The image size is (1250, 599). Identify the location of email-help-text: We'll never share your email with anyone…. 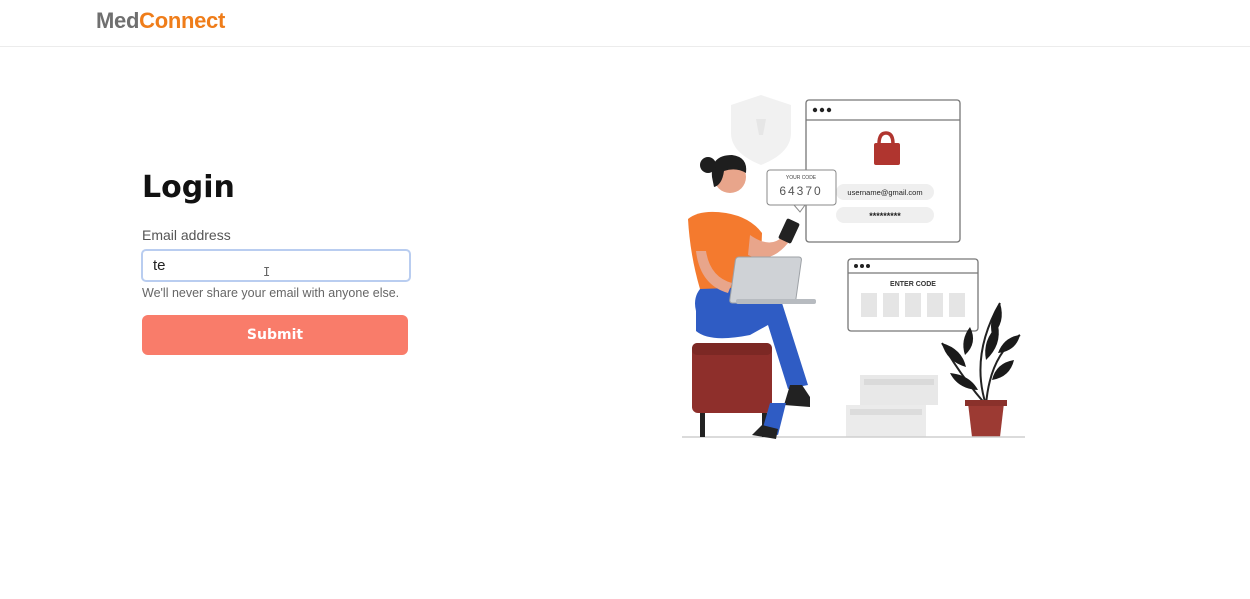
(271, 293).